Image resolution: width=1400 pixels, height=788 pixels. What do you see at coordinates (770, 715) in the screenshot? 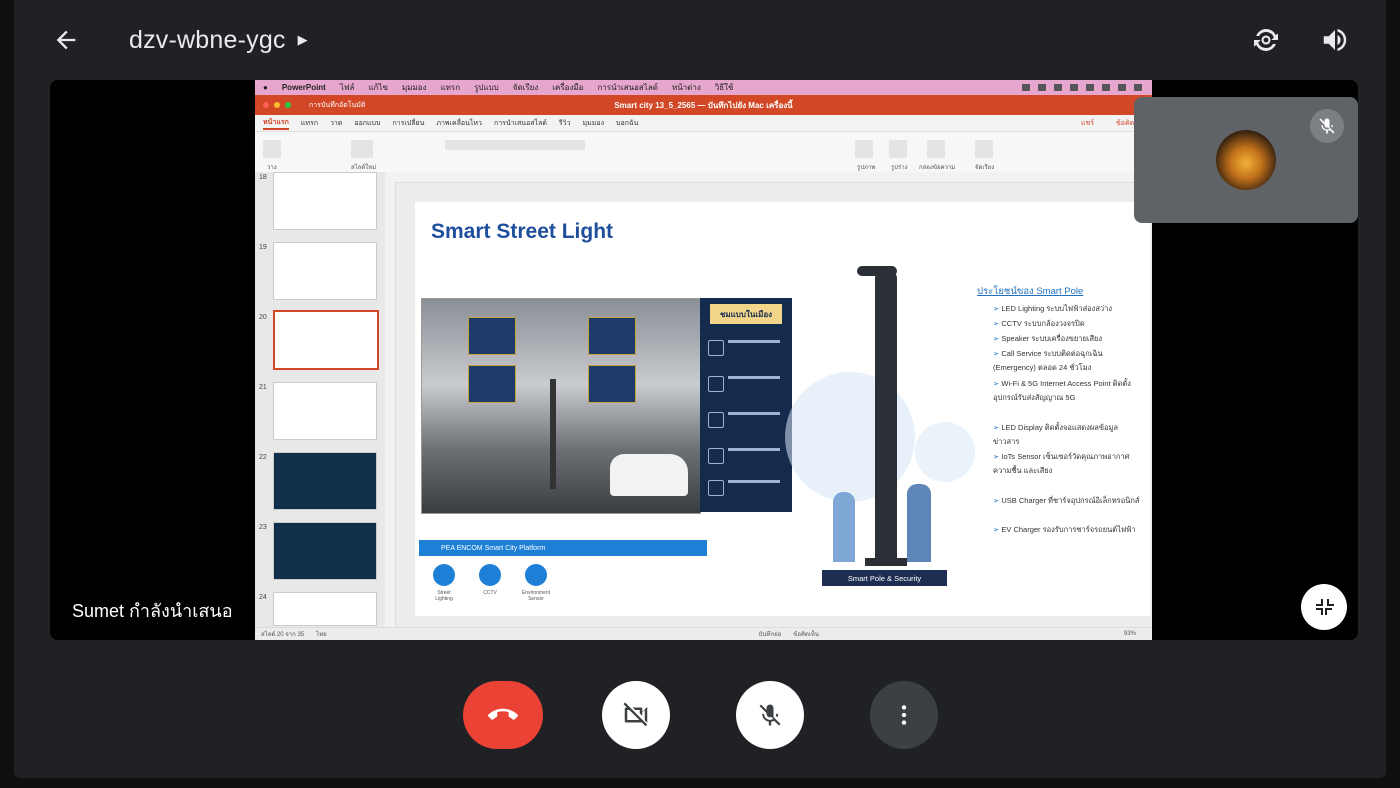
I see `mic-toggle-button` at bounding box center [770, 715].